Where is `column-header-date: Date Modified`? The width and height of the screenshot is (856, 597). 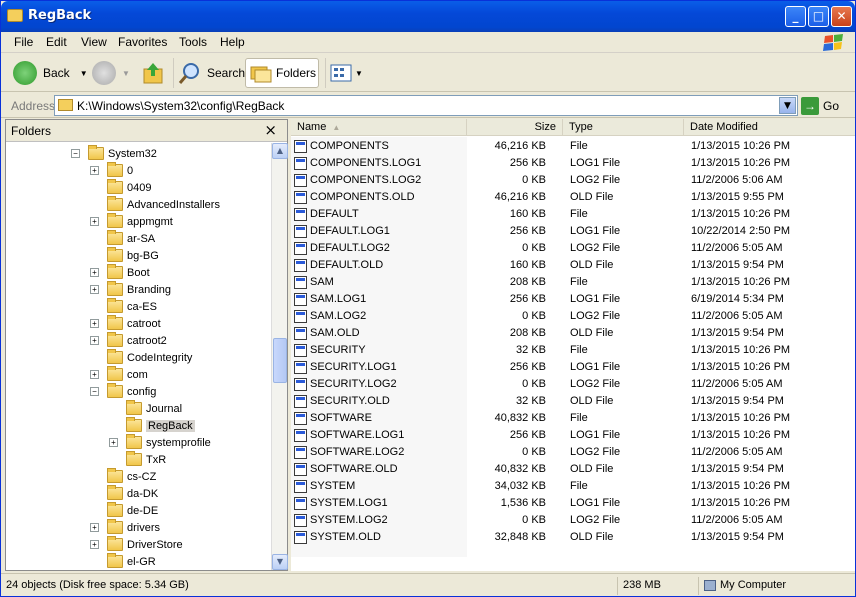
column-header-date: Date Modified is located at coordinates (769, 127).